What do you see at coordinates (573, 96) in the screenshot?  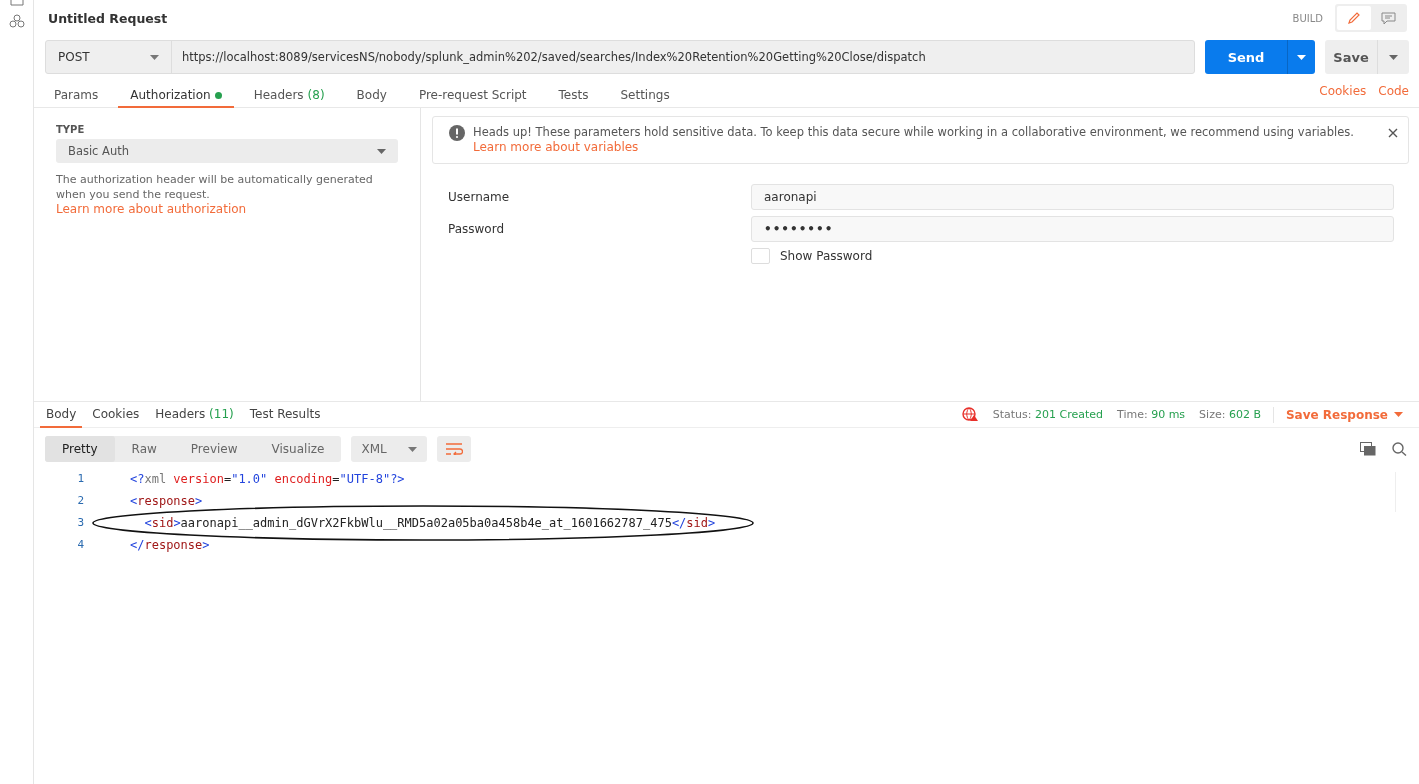 I see `request-tab: Tests` at bounding box center [573, 96].